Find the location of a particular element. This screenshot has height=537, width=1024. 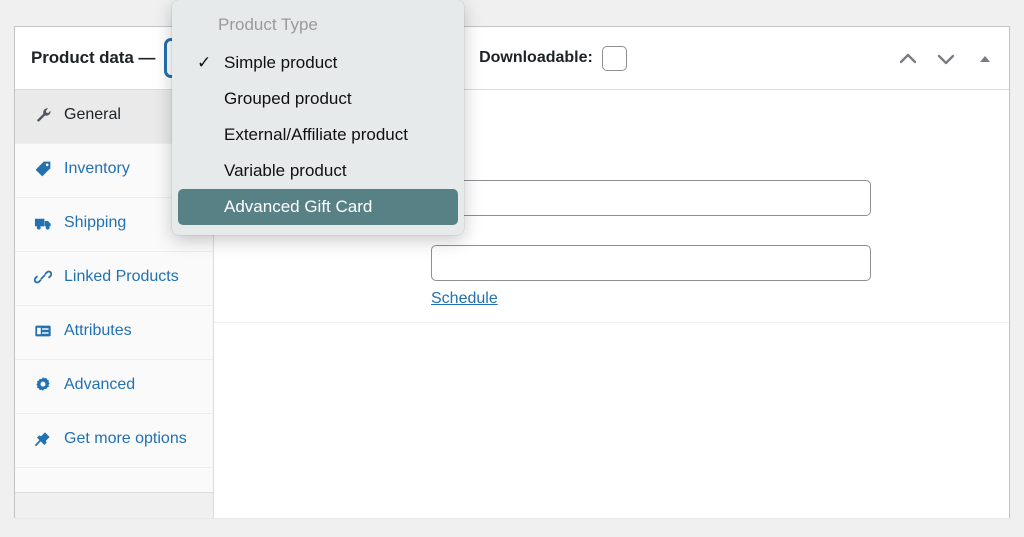

dropdown-option-label: Simple product is located at coordinates (281, 62).